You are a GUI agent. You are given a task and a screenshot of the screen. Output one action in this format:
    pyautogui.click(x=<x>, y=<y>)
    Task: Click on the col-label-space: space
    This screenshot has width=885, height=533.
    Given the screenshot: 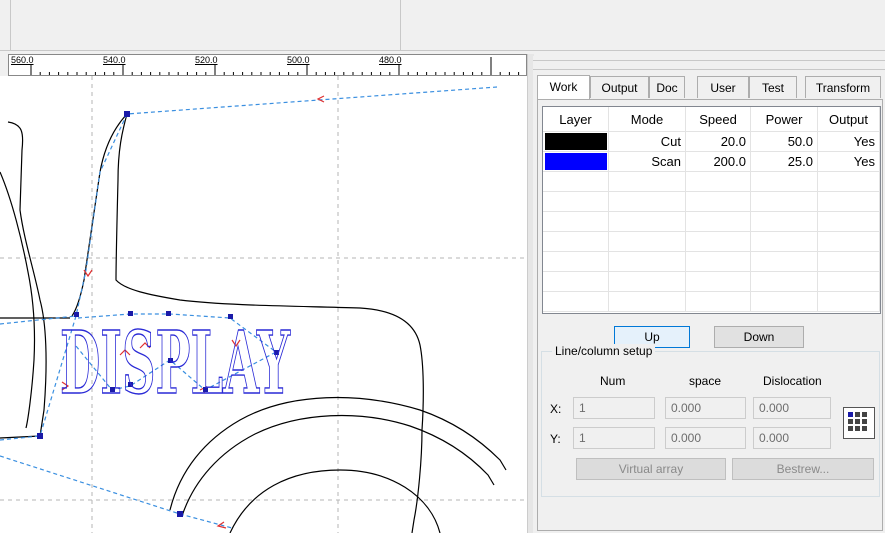 What is the action you would take?
    pyautogui.click(x=705, y=381)
    